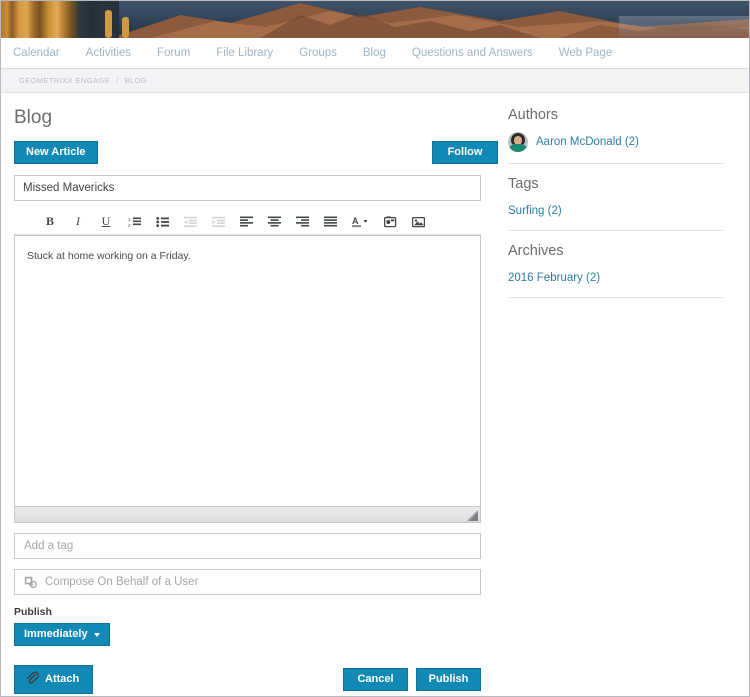  What do you see at coordinates (134, 222) in the screenshot?
I see `ordered-list-icon: 12` at bounding box center [134, 222].